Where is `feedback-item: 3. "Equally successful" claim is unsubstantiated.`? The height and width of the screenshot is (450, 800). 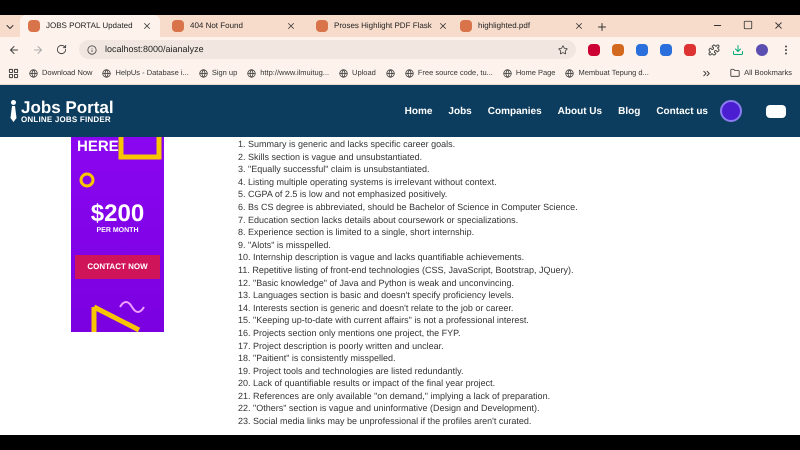 feedback-item: 3. "Equally successful" claim is unsubstantiated. is located at coordinates (334, 169).